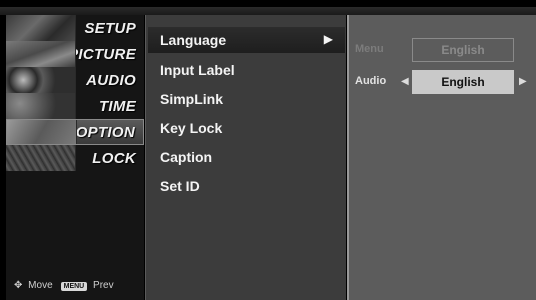  I want to click on menu-item-input-label: Input Label, so click(246, 70).